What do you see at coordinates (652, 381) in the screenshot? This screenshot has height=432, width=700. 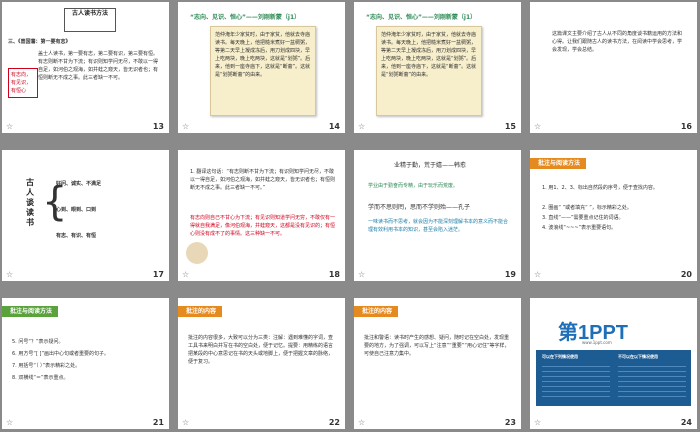 I see `slide-24-col2-lines` at bounding box center [652, 381].